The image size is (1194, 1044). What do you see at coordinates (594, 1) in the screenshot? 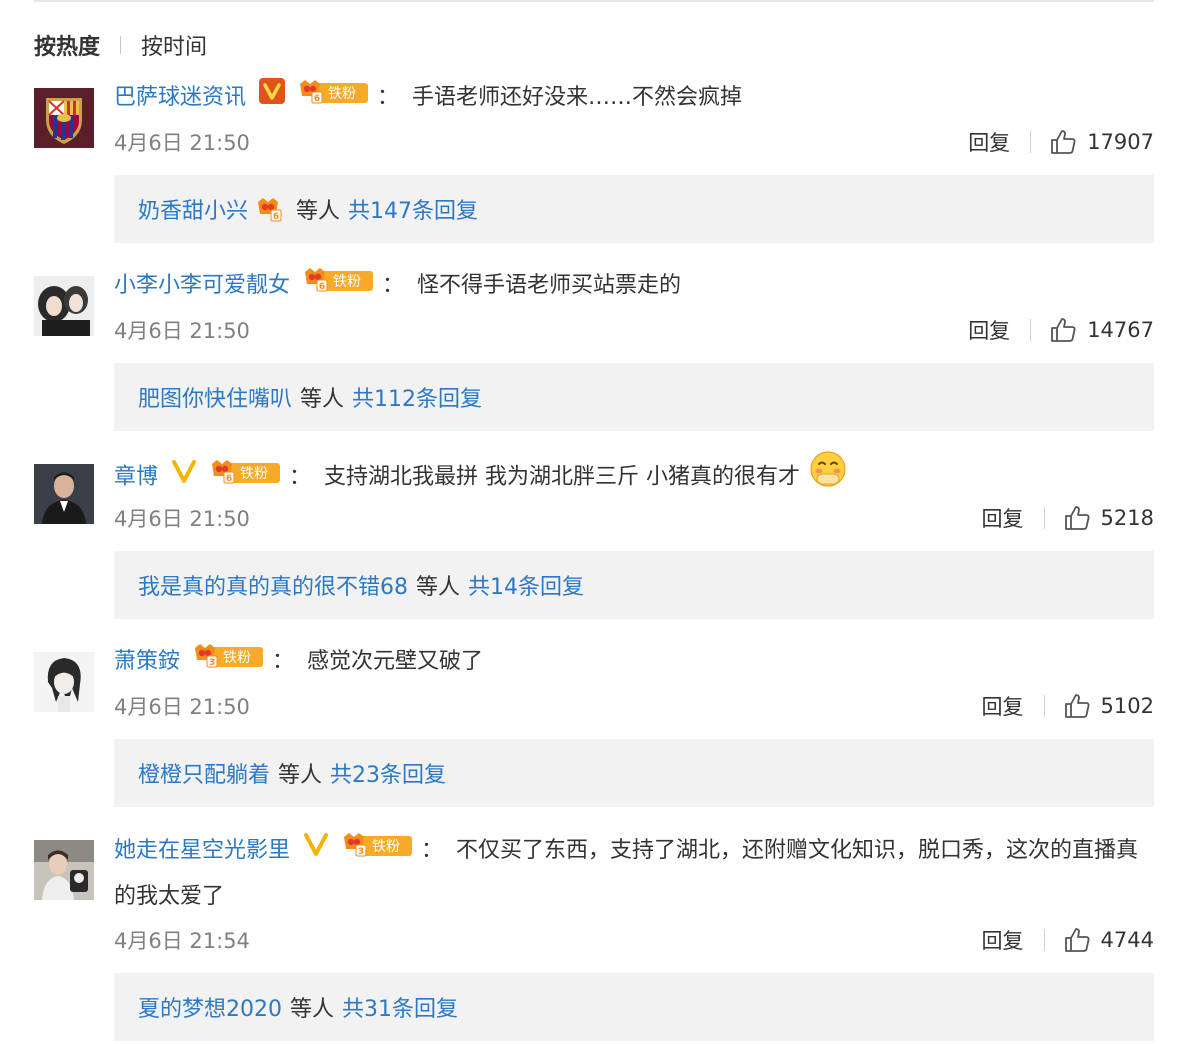
I see `top-divider` at bounding box center [594, 1].